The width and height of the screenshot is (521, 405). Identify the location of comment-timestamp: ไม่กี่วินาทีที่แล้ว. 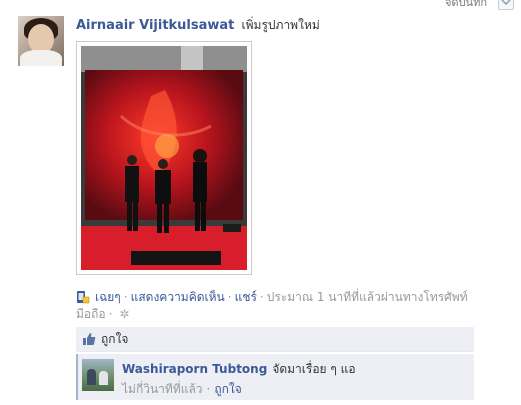
(162, 389).